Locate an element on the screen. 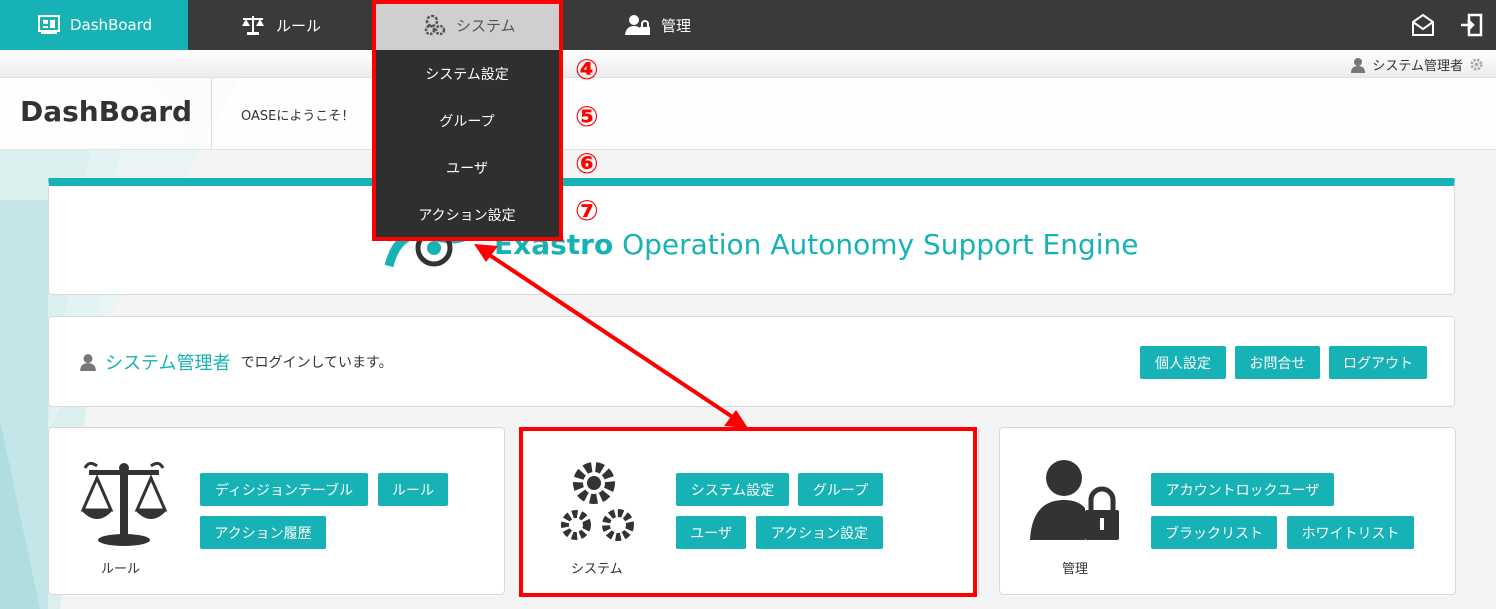 The height and width of the screenshot is (609, 1496). dashboard-icon is located at coordinates (49, 24).